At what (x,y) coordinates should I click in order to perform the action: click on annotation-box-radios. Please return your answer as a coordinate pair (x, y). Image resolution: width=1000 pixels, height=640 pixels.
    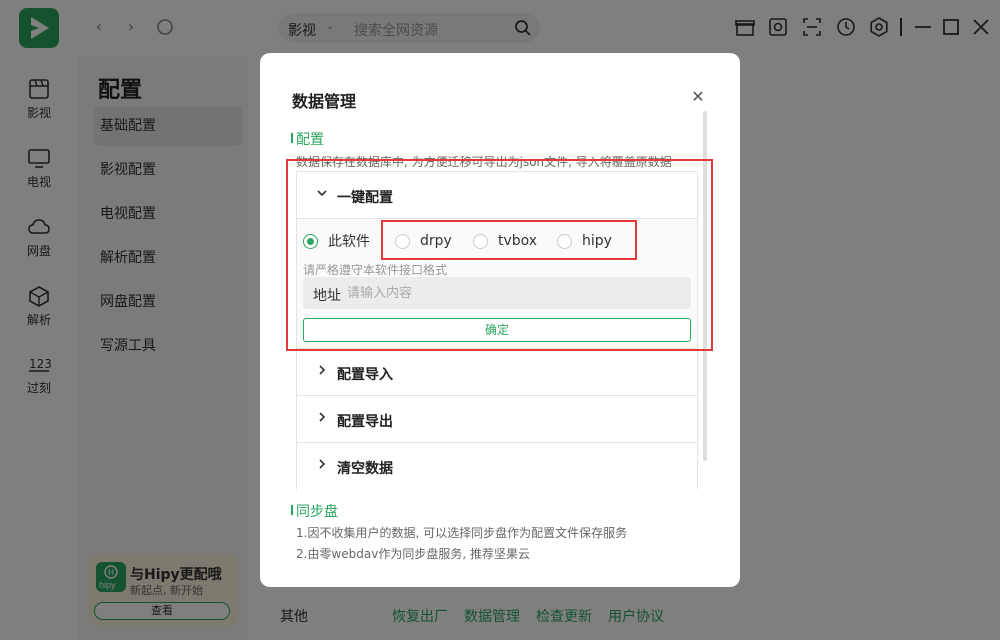
    Looking at the image, I should click on (509, 240).